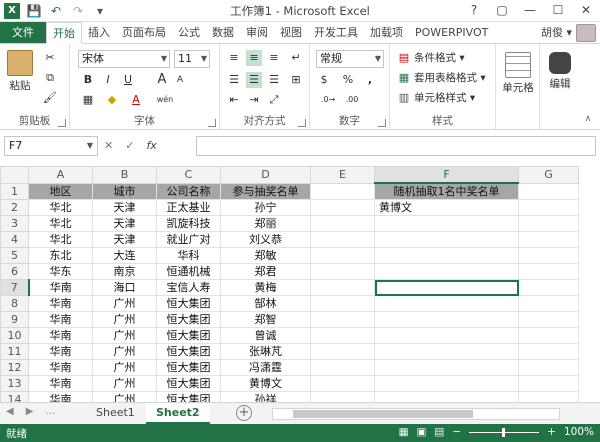  Describe the element at coordinates (50, 58) in the screenshot. I see `cut-icon: ✂` at that location.